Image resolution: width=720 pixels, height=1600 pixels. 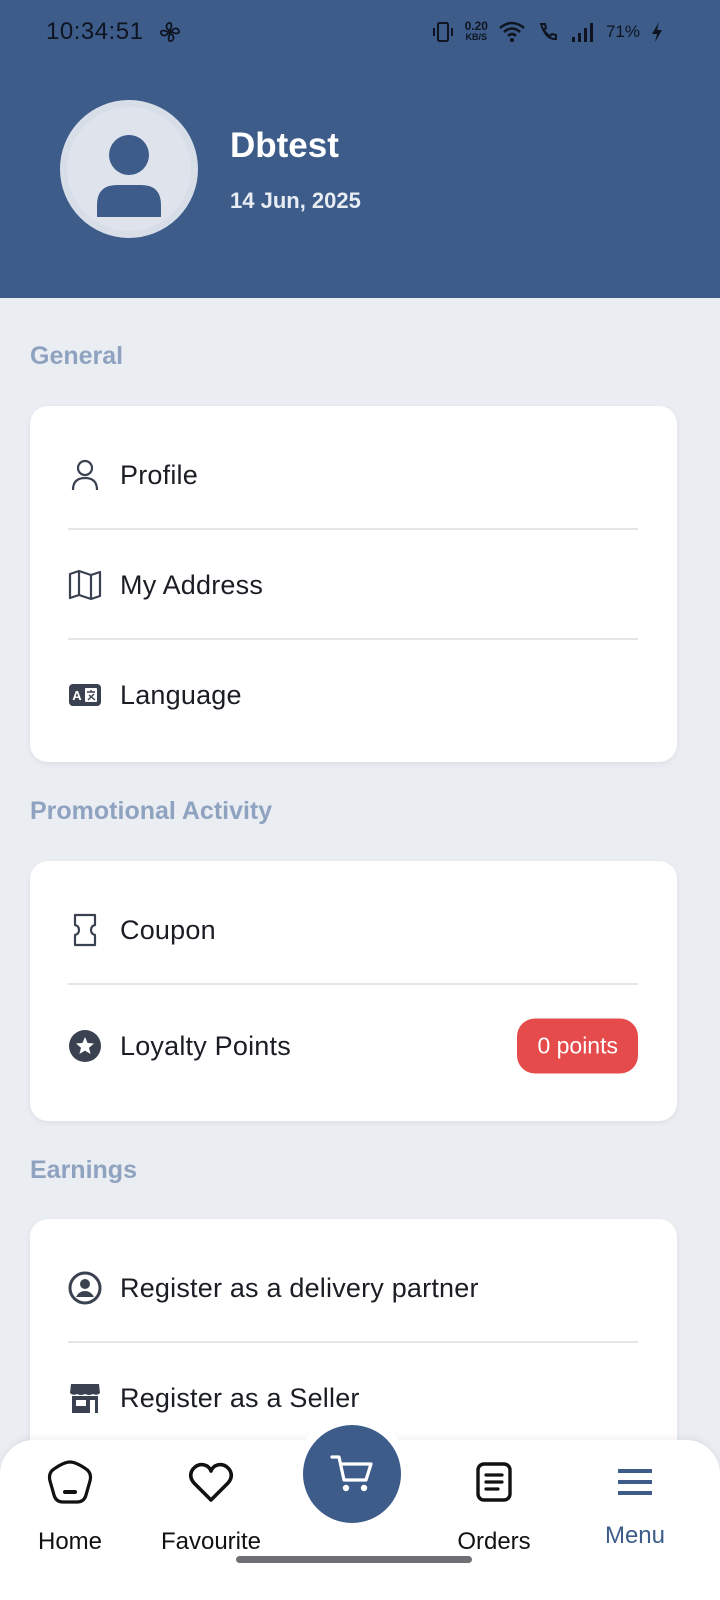 I want to click on nav-home: Home, so click(x=70, y=1505).